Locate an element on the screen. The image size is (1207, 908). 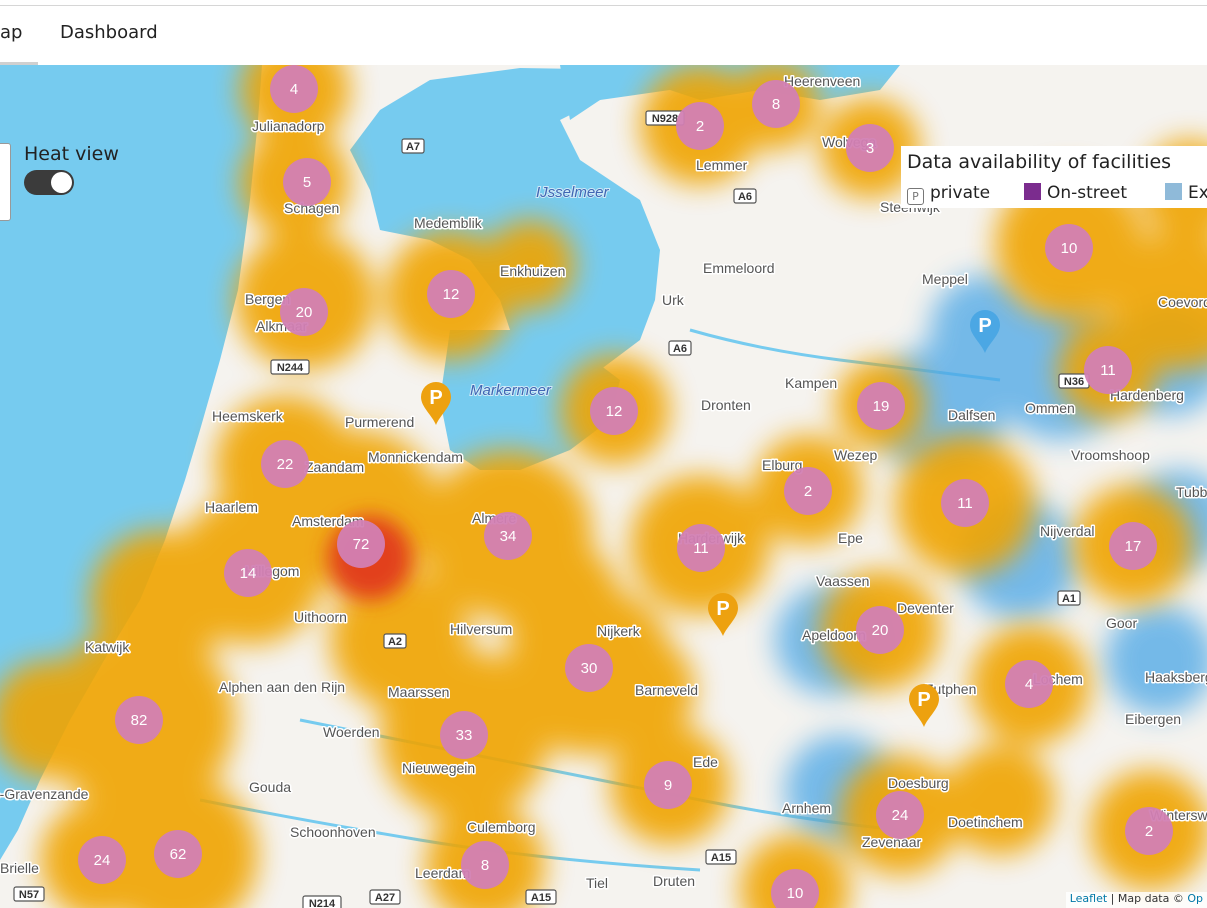
place-label: Epe is located at coordinates (850, 538).